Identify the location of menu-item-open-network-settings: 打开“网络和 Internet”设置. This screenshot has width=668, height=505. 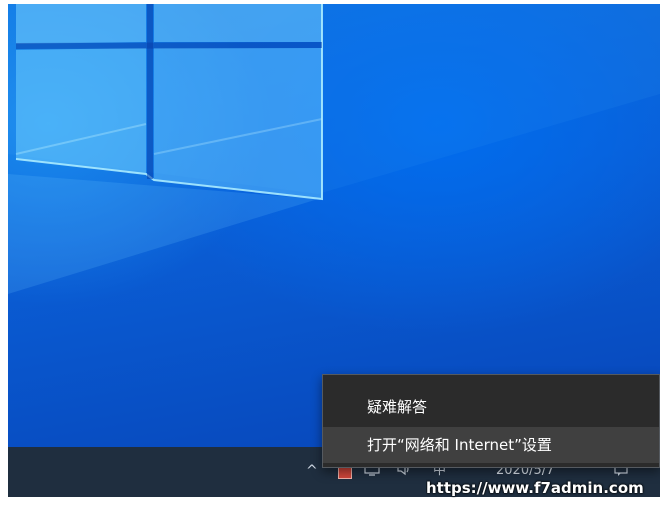
(491, 445).